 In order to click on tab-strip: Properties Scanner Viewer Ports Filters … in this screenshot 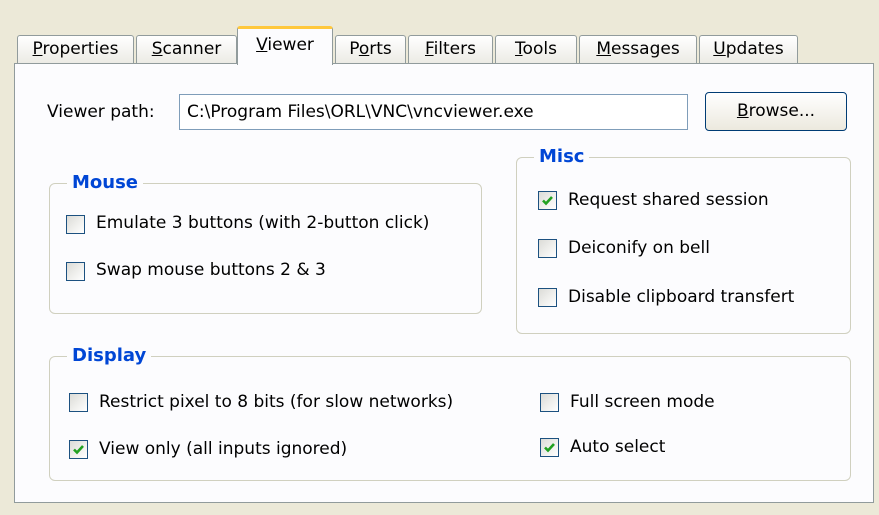, I will do `click(439, 35)`.